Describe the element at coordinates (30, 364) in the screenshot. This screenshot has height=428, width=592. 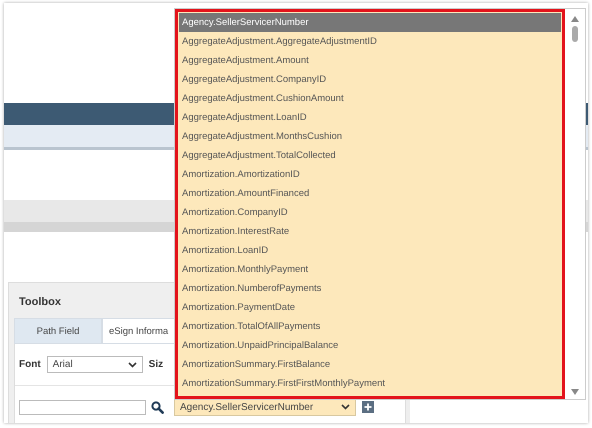
I see `font-label: Font` at that location.